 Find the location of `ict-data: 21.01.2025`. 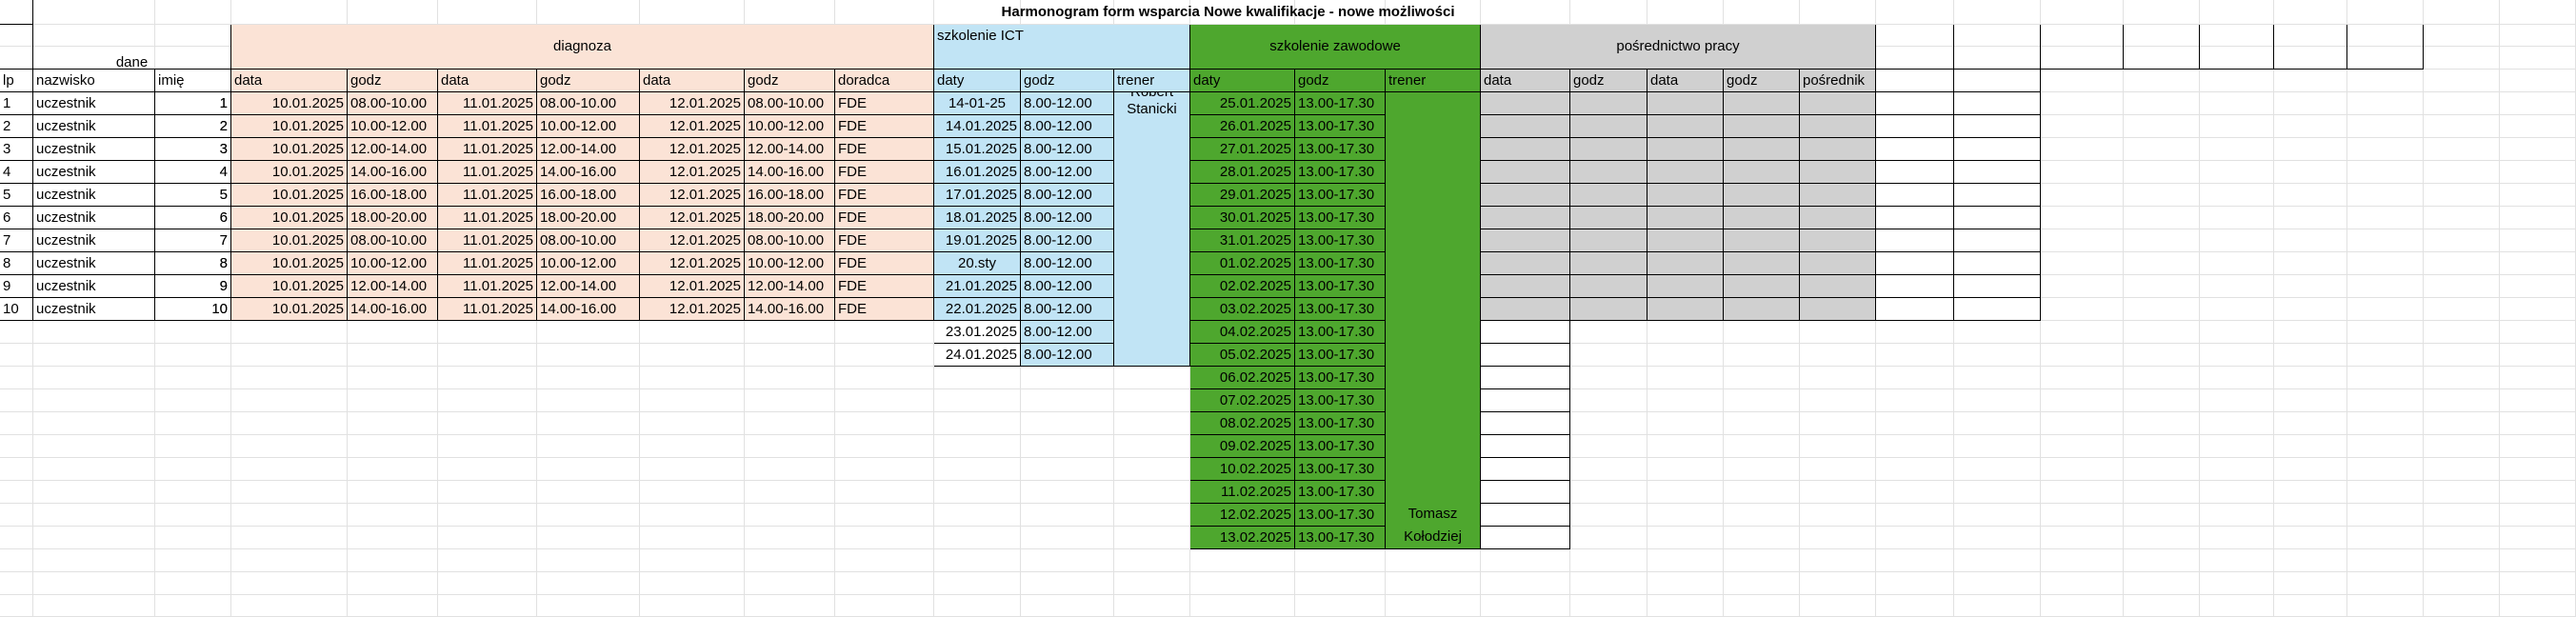

ict-data: 21.01.2025 is located at coordinates (978, 286).